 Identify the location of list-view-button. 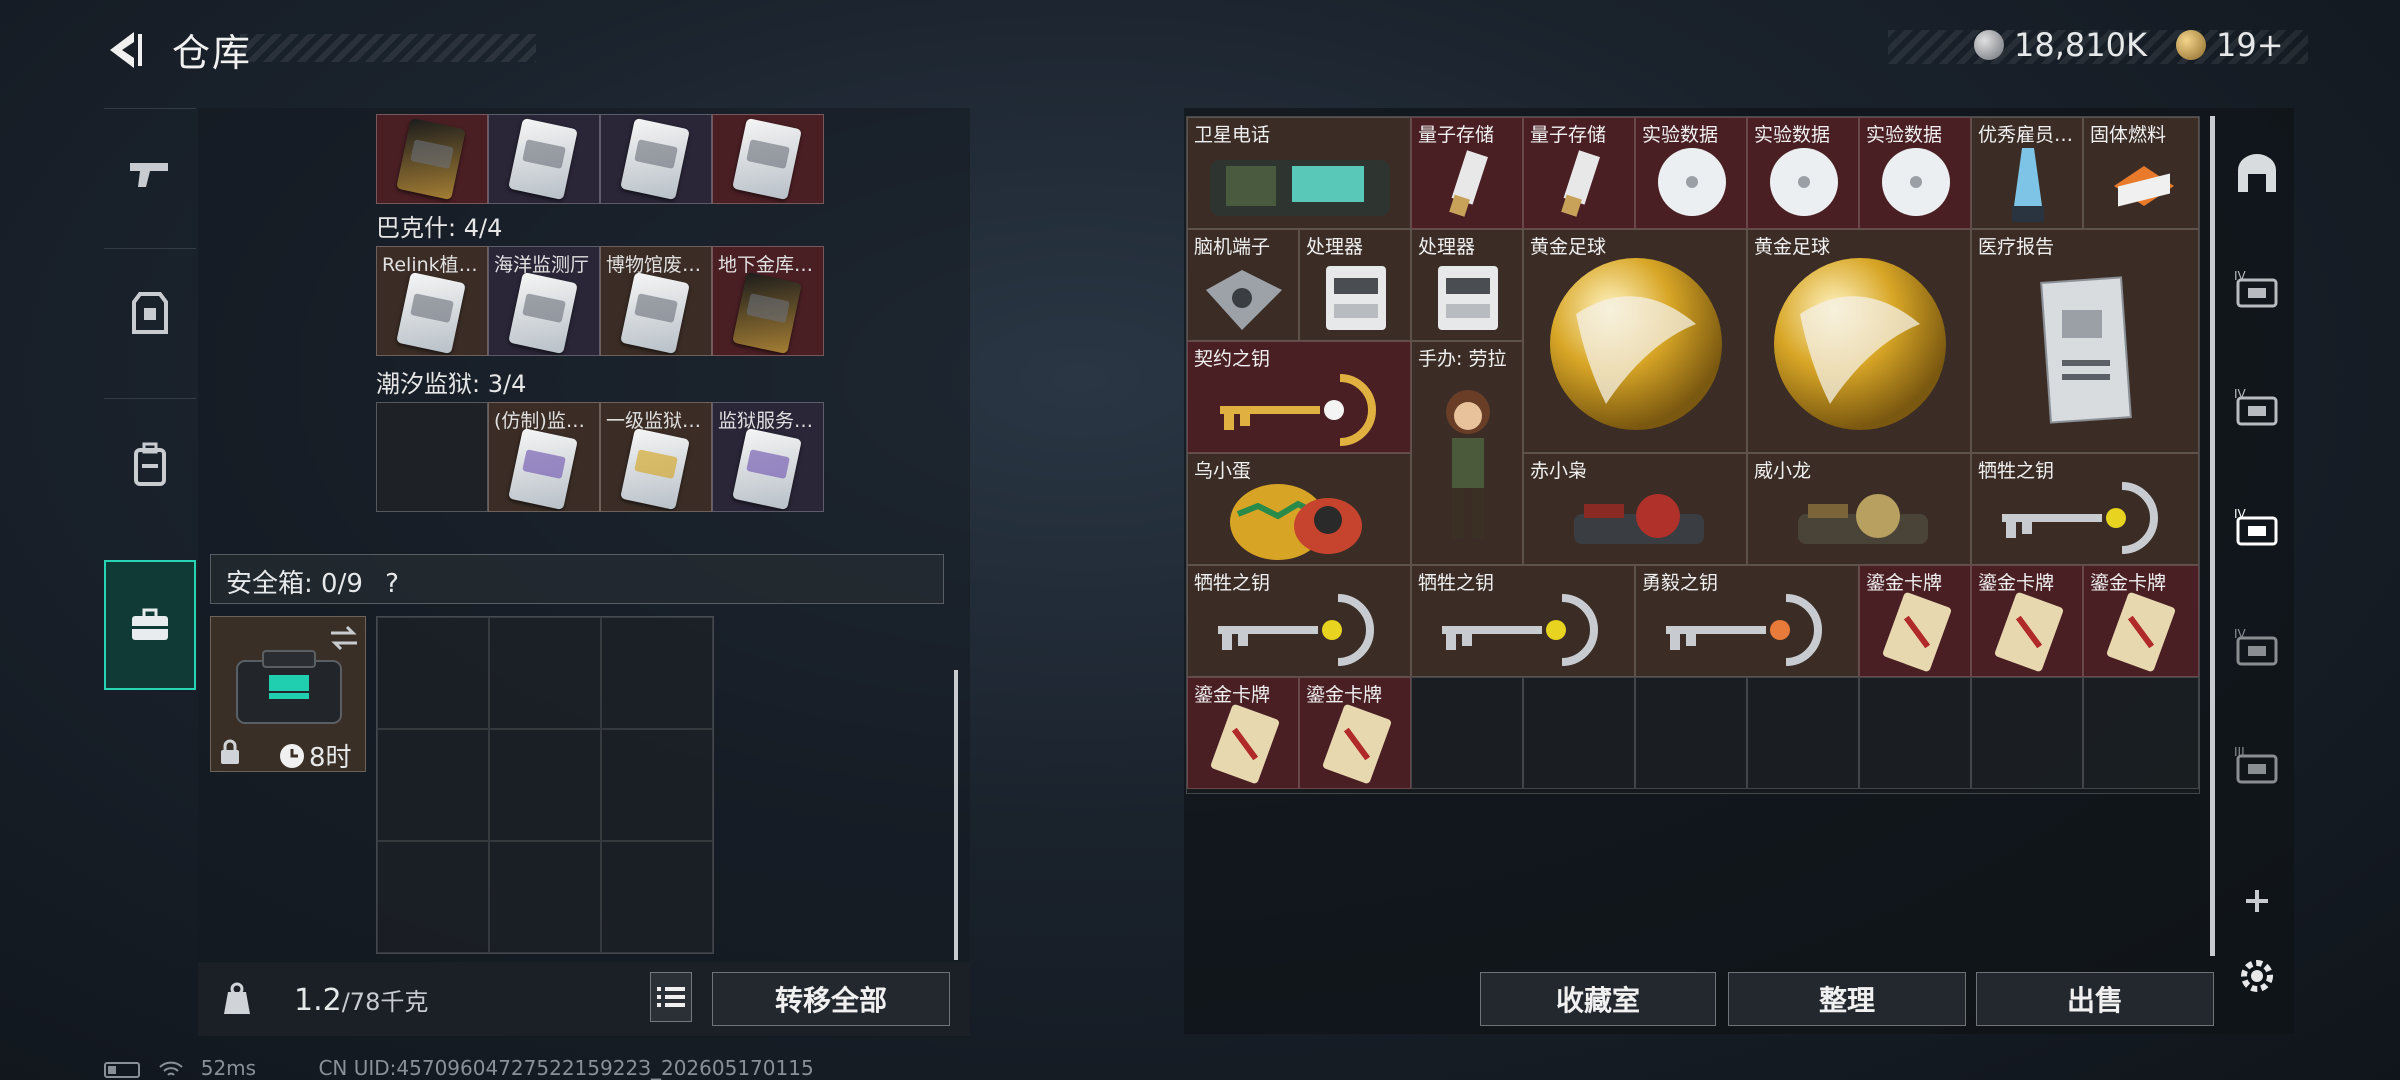
(671, 997).